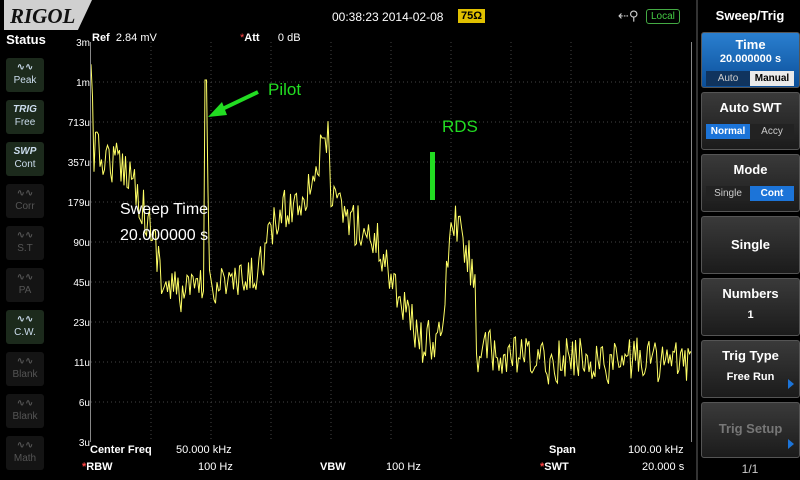  Describe the element at coordinates (164, 209) in the screenshot. I see `sweep-time-annotation-line1: Sweep Time` at that location.